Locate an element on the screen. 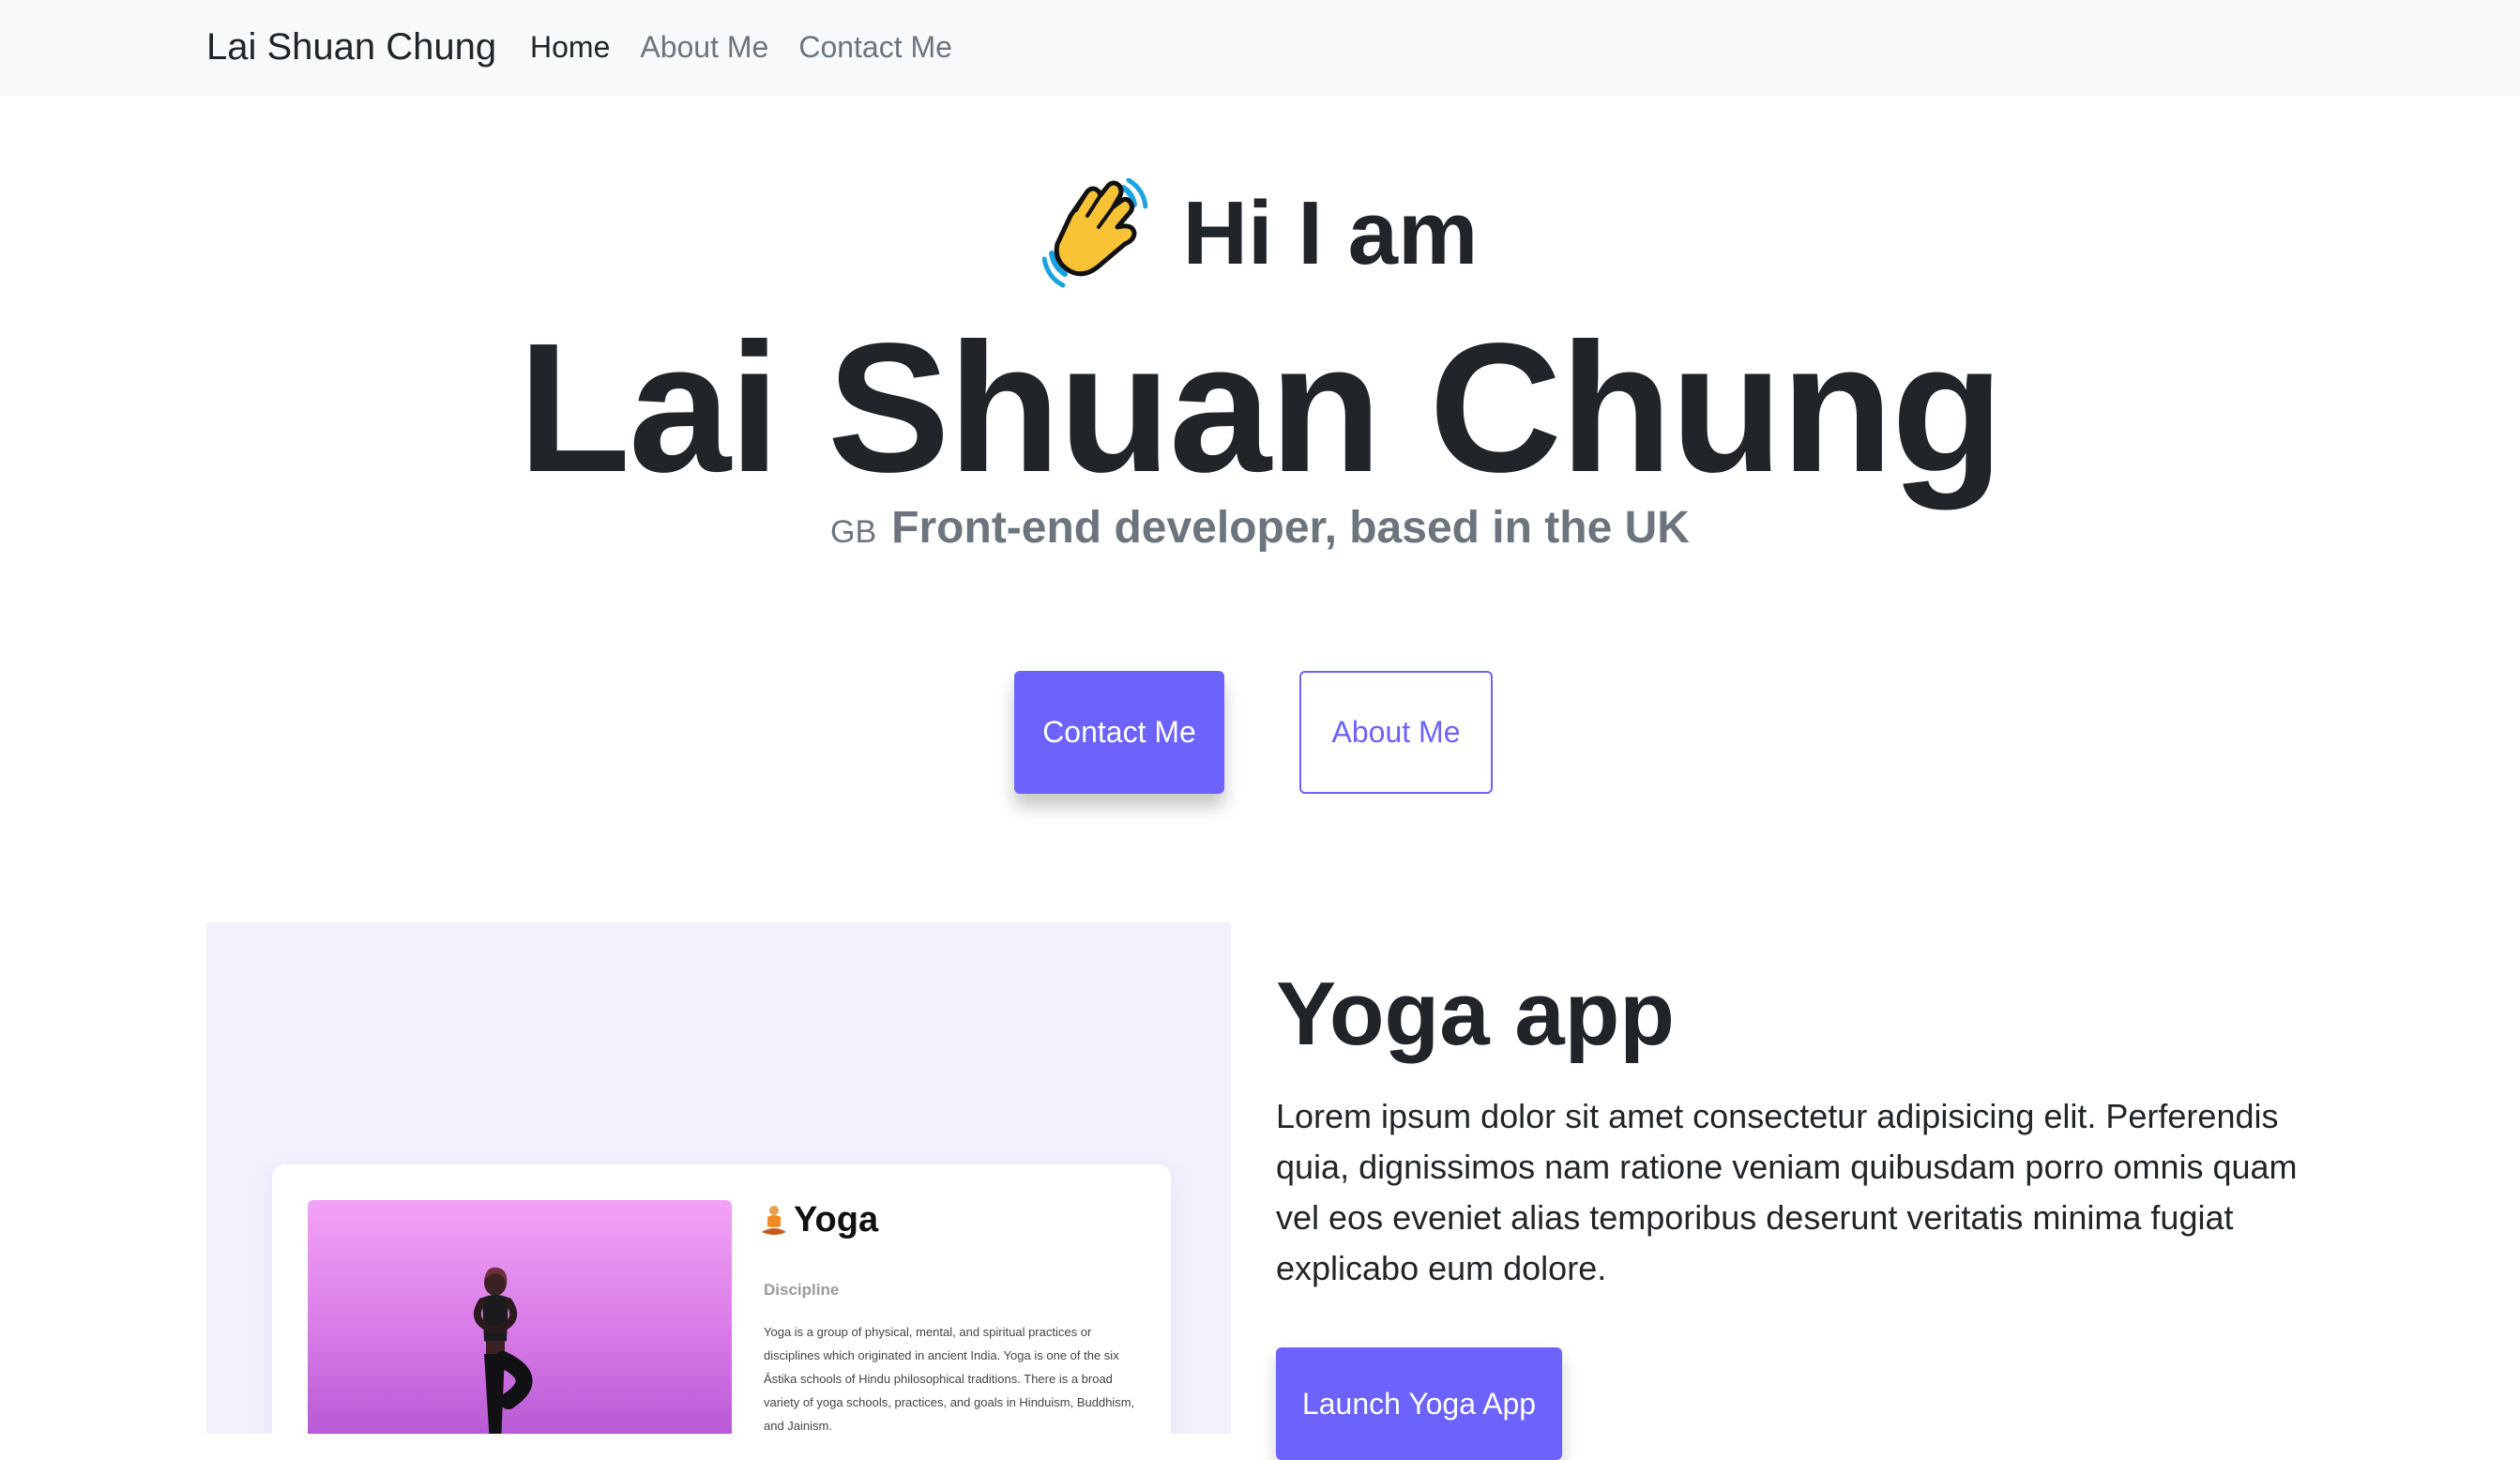  hero-subtitle: GB Front-end developer, based in the UK is located at coordinates (1260, 528).